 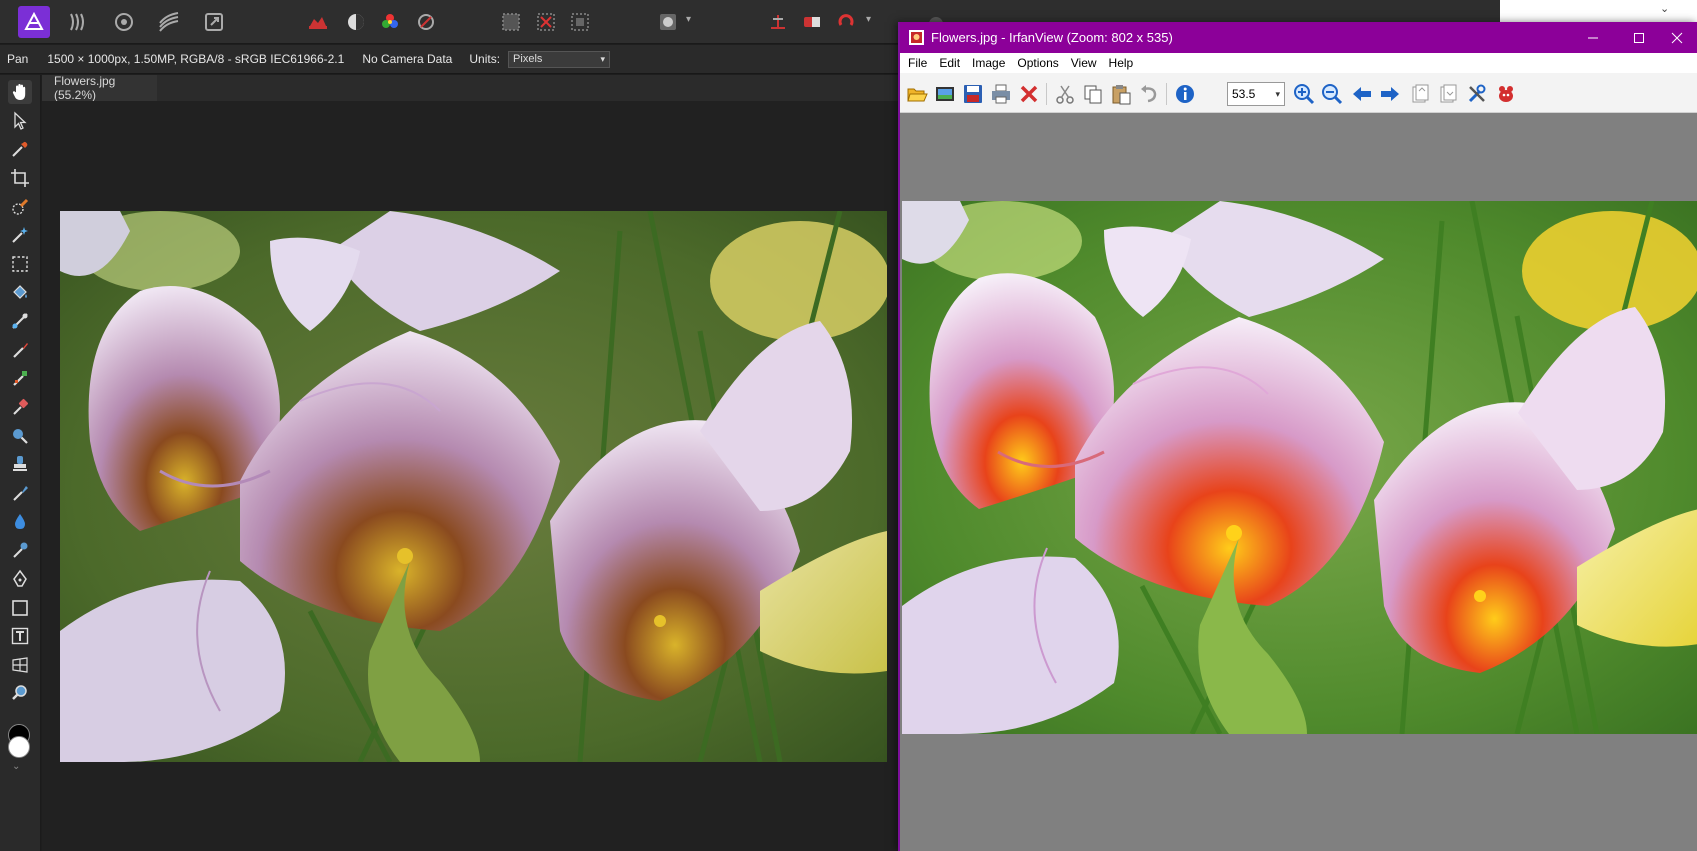 I want to click on minimize-button, so click(x=1593, y=37).